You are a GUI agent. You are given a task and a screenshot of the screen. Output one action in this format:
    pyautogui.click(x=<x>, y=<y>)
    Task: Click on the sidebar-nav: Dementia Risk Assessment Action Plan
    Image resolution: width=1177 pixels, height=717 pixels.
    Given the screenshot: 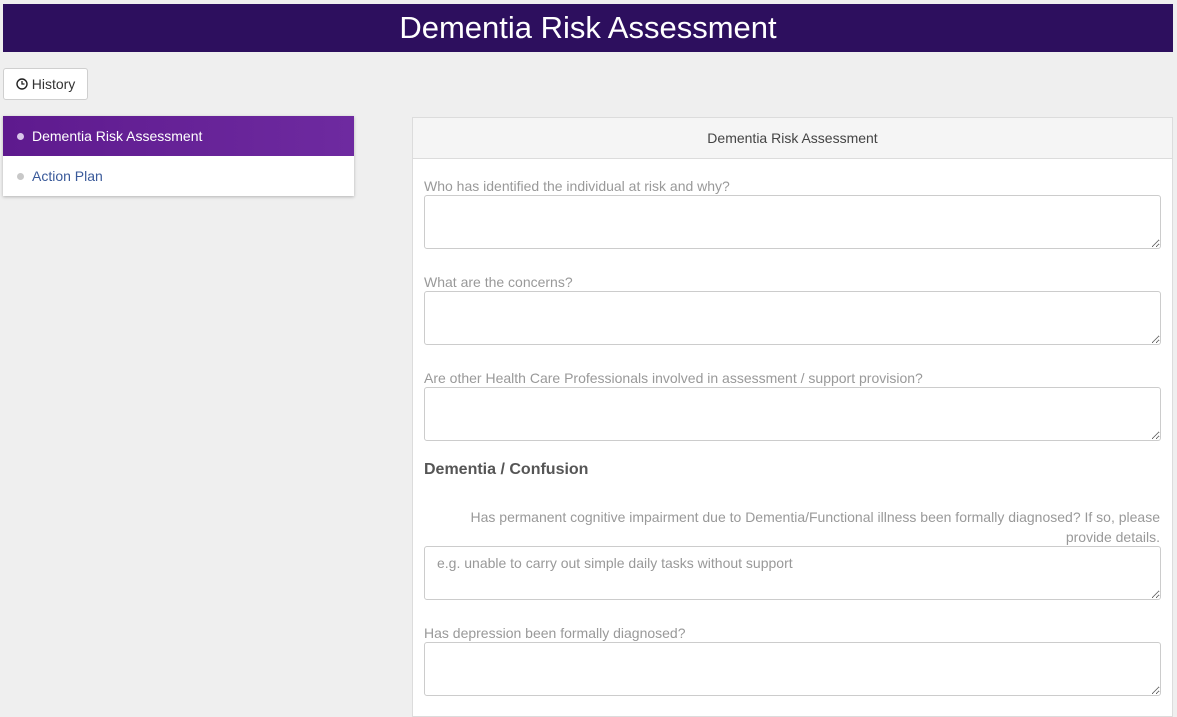 What is the action you would take?
    pyautogui.click(x=178, y=156)
    